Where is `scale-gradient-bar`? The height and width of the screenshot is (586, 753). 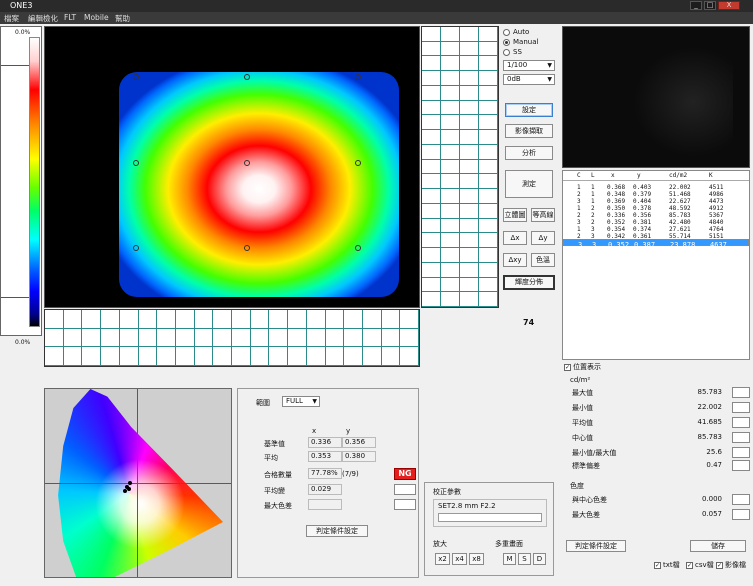 scale-gradient-bar is located at coordinates (34, 182).